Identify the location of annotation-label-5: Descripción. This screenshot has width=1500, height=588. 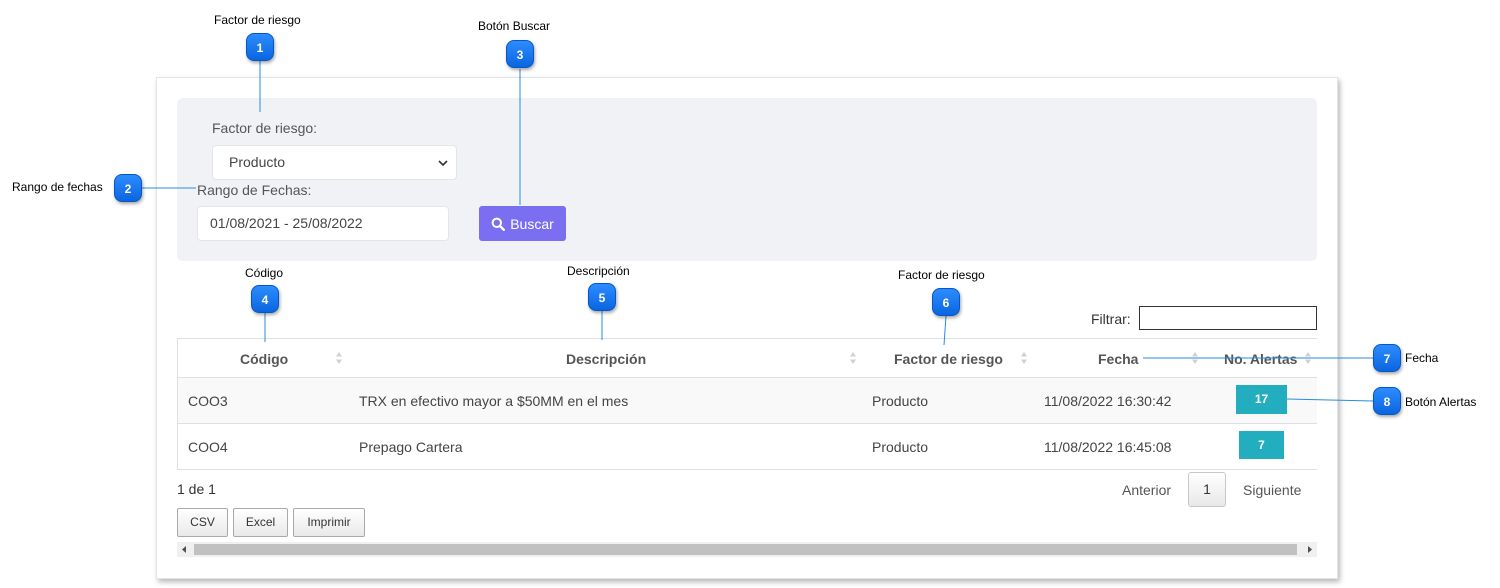
(598, 271).